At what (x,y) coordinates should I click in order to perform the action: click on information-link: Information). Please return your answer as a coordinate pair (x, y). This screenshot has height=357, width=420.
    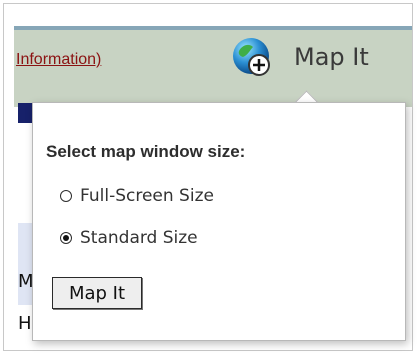
    Looking at the image, I should click on (58, 60).